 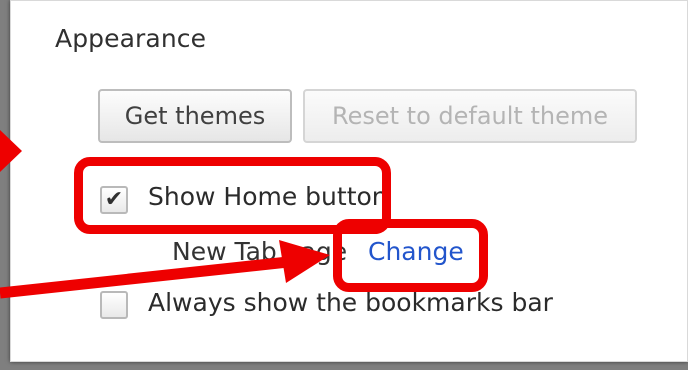 What do you see at coordinates (260, 251) in the screenshot?
I see `home-page-label: New Tab page` at bounding box center [260, 251].